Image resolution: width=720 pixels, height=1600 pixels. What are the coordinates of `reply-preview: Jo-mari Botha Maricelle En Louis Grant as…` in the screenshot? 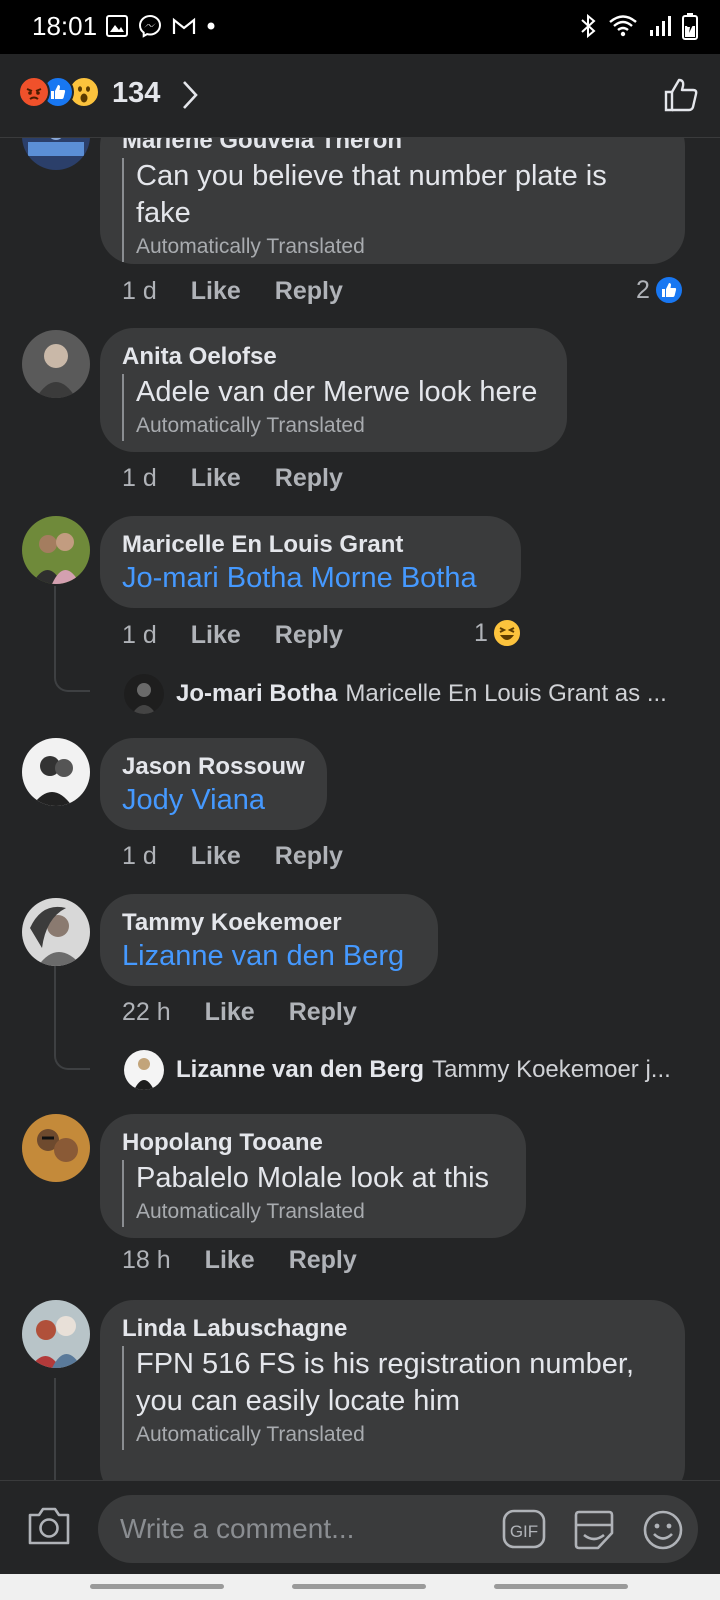 It's located at (421, 694).